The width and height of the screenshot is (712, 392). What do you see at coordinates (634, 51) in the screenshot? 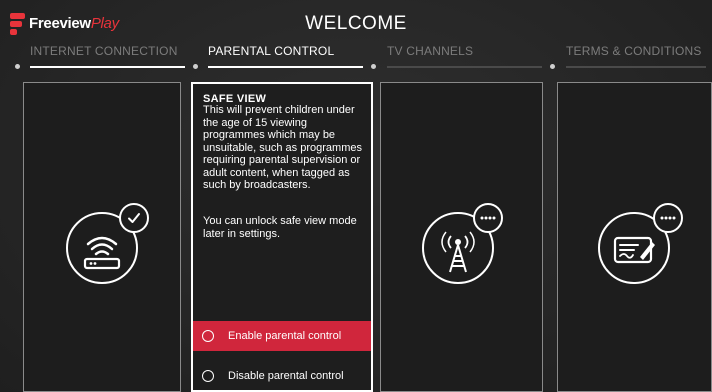
I see `step-label: TERMS & CONDITIONS` at bounding box center [634, 51].